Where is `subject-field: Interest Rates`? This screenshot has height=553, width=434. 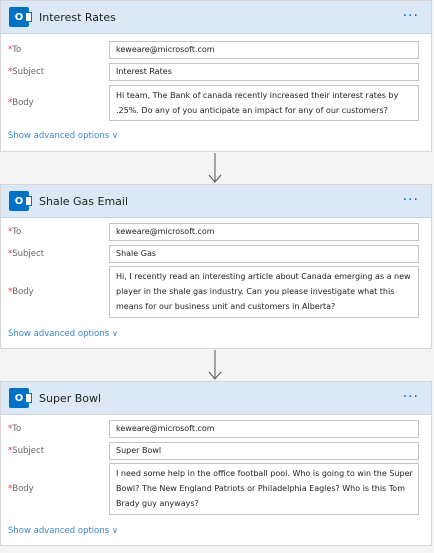 subject-field: Interest Rates is located at coordinates (264, 72).